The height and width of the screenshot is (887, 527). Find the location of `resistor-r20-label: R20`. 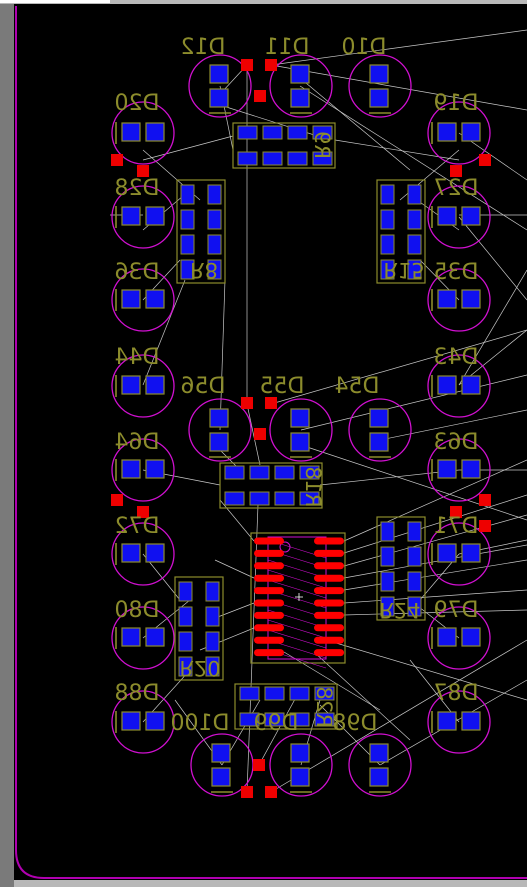

resistor-r20-label: R20 is located at coordinates (199, 668).